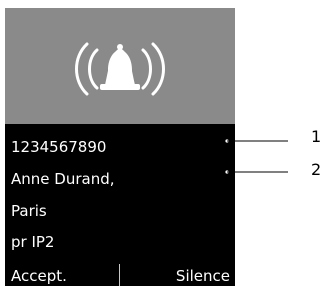 This screenshot has height=291, width=324. I want to click on callout-number-1: 1, so click(316, 136).